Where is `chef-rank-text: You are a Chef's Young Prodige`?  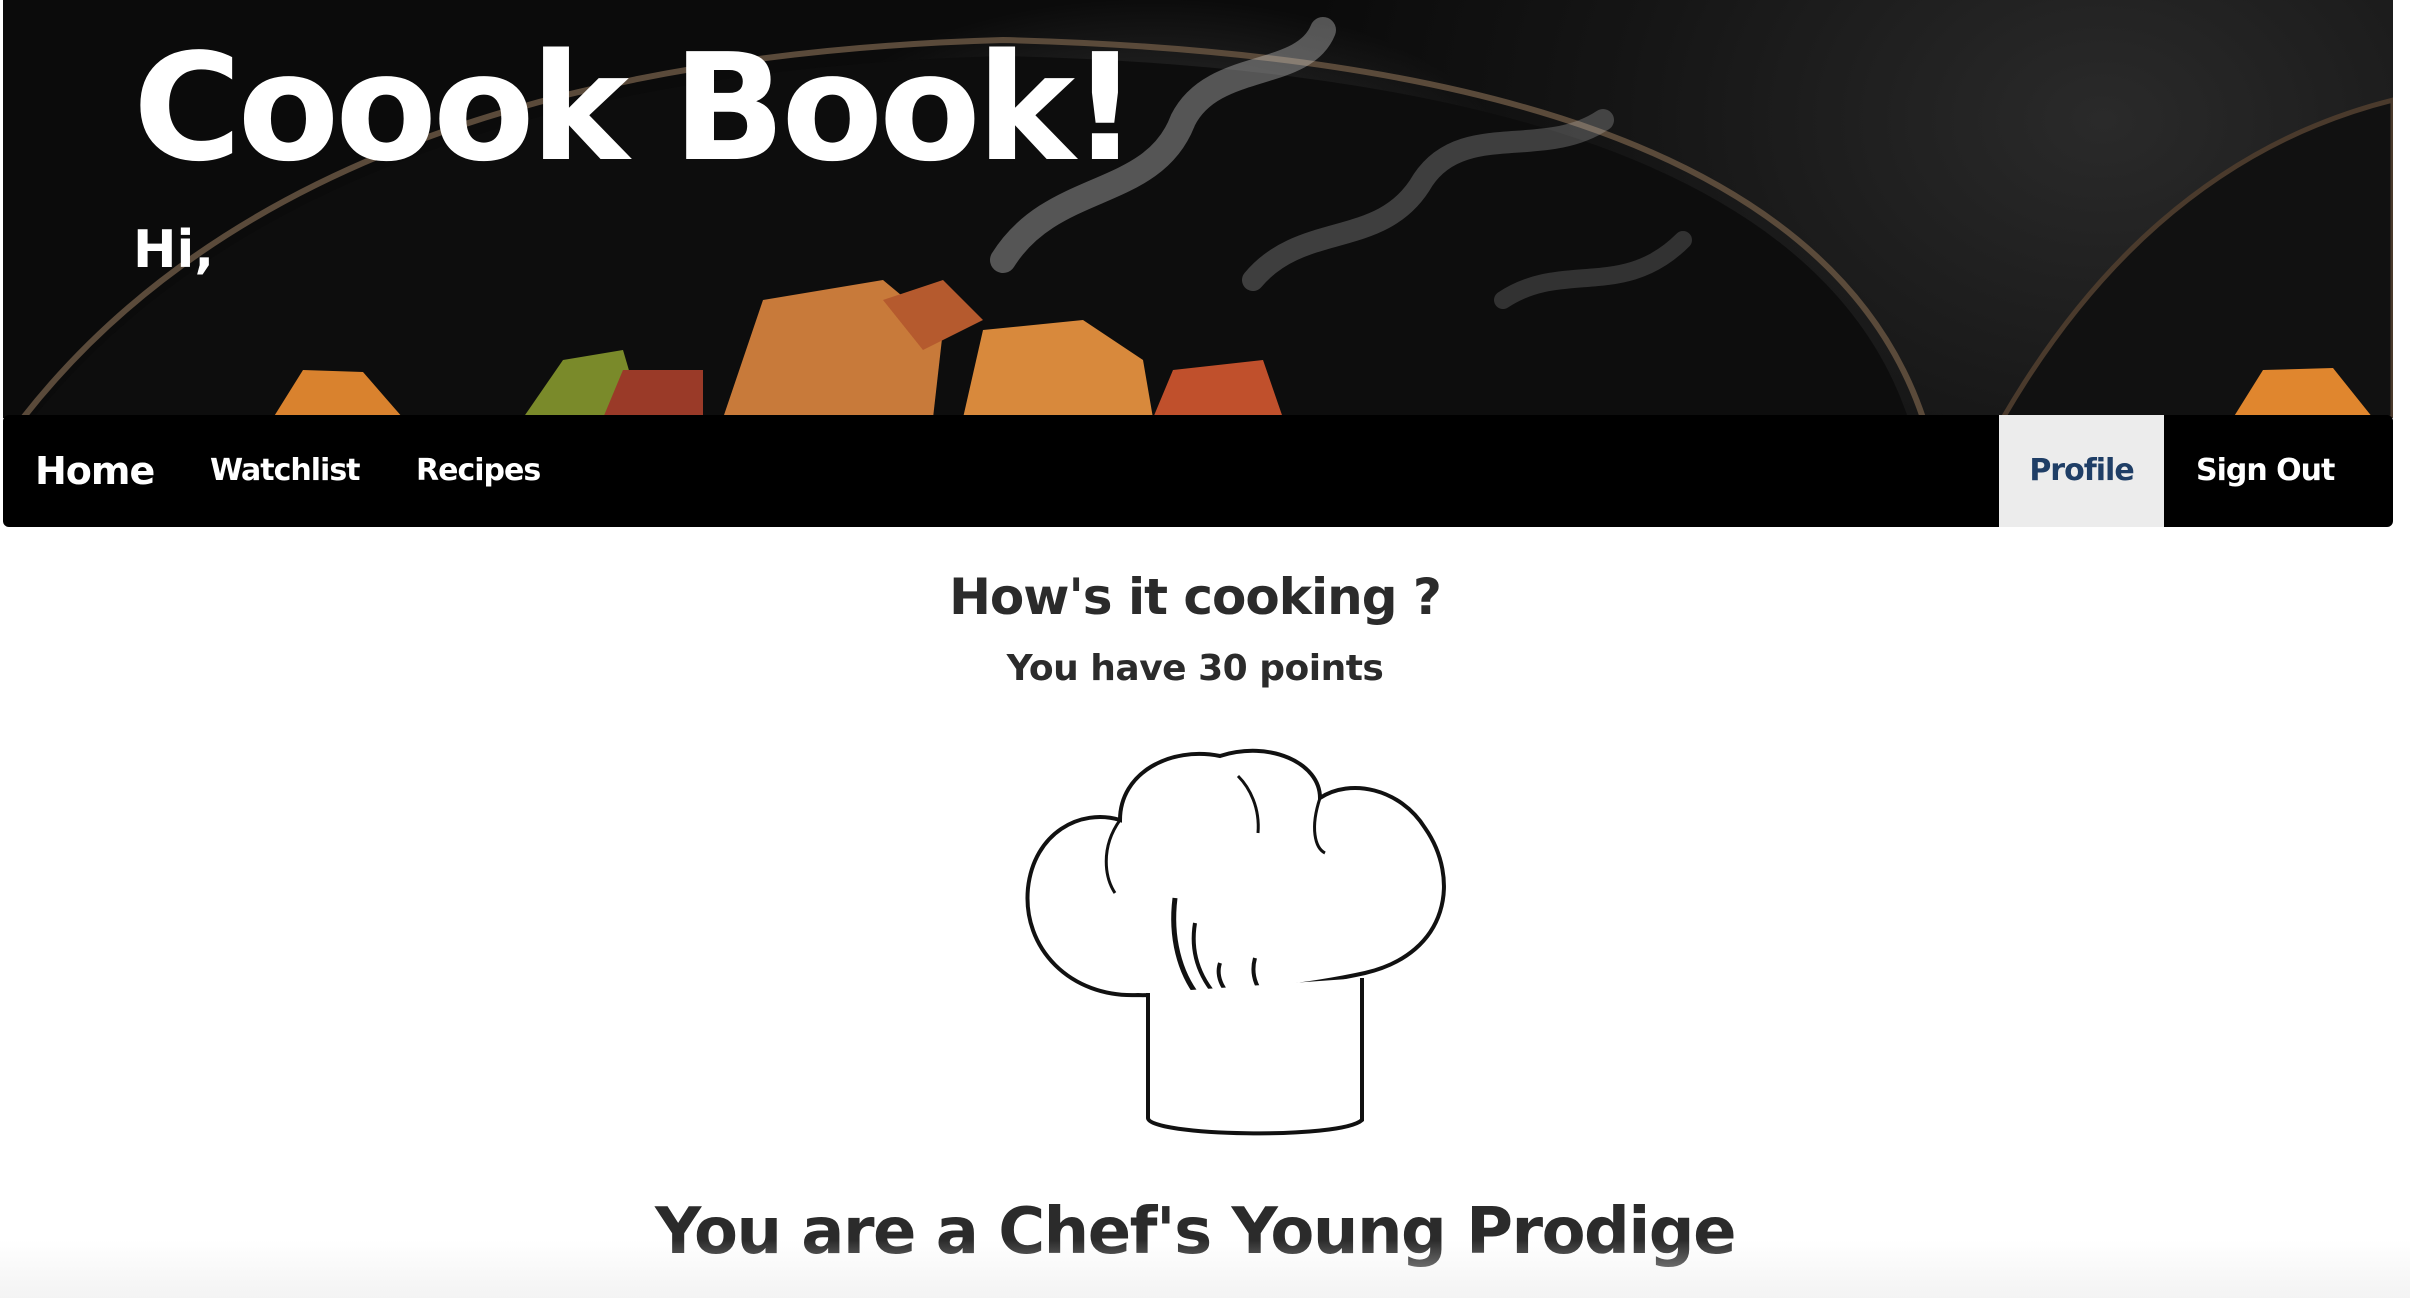 chef-rank-text: You are a Chef's Young Prodige is located at coordinates (1196, 1232).